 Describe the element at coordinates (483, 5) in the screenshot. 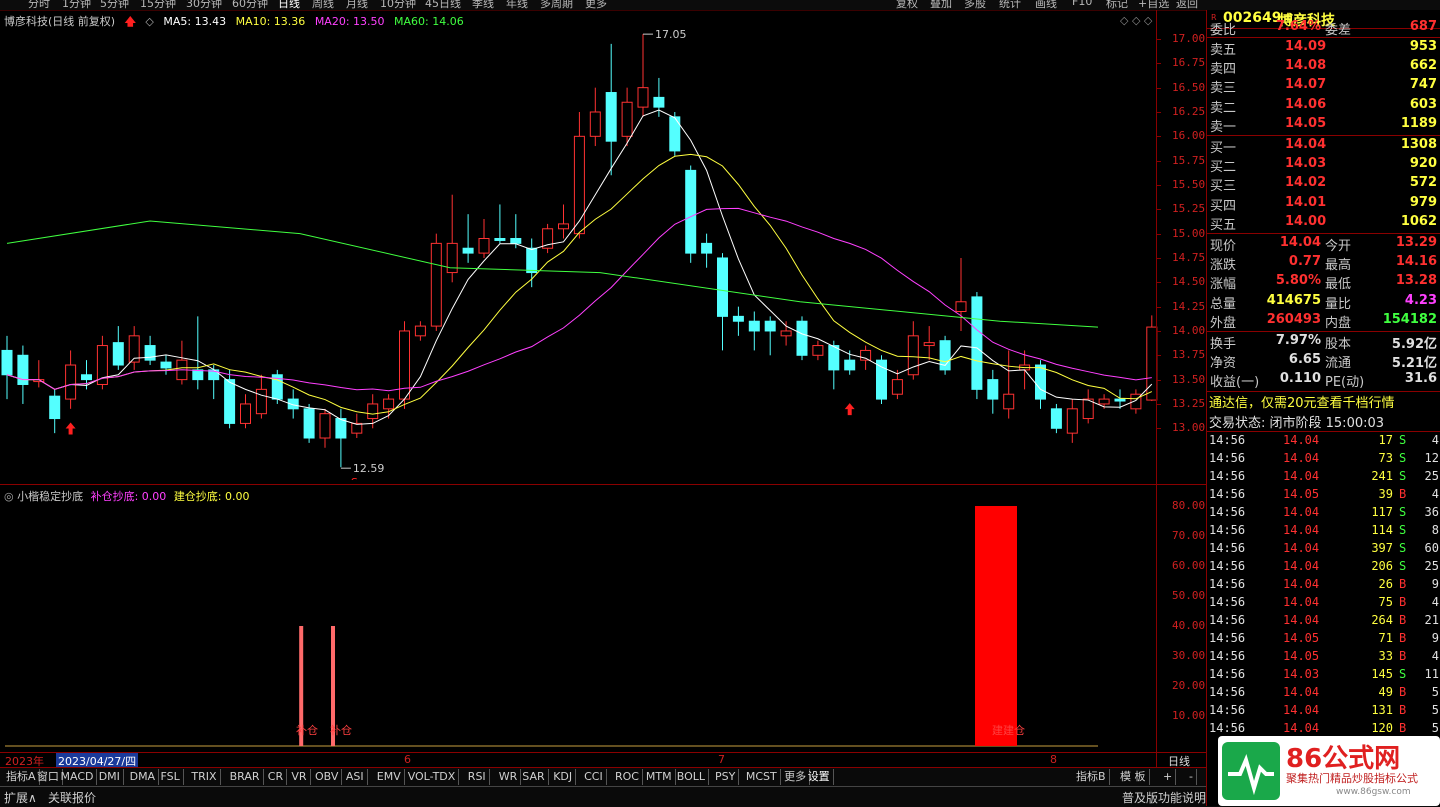

I see `period-11: 季线` at that location.